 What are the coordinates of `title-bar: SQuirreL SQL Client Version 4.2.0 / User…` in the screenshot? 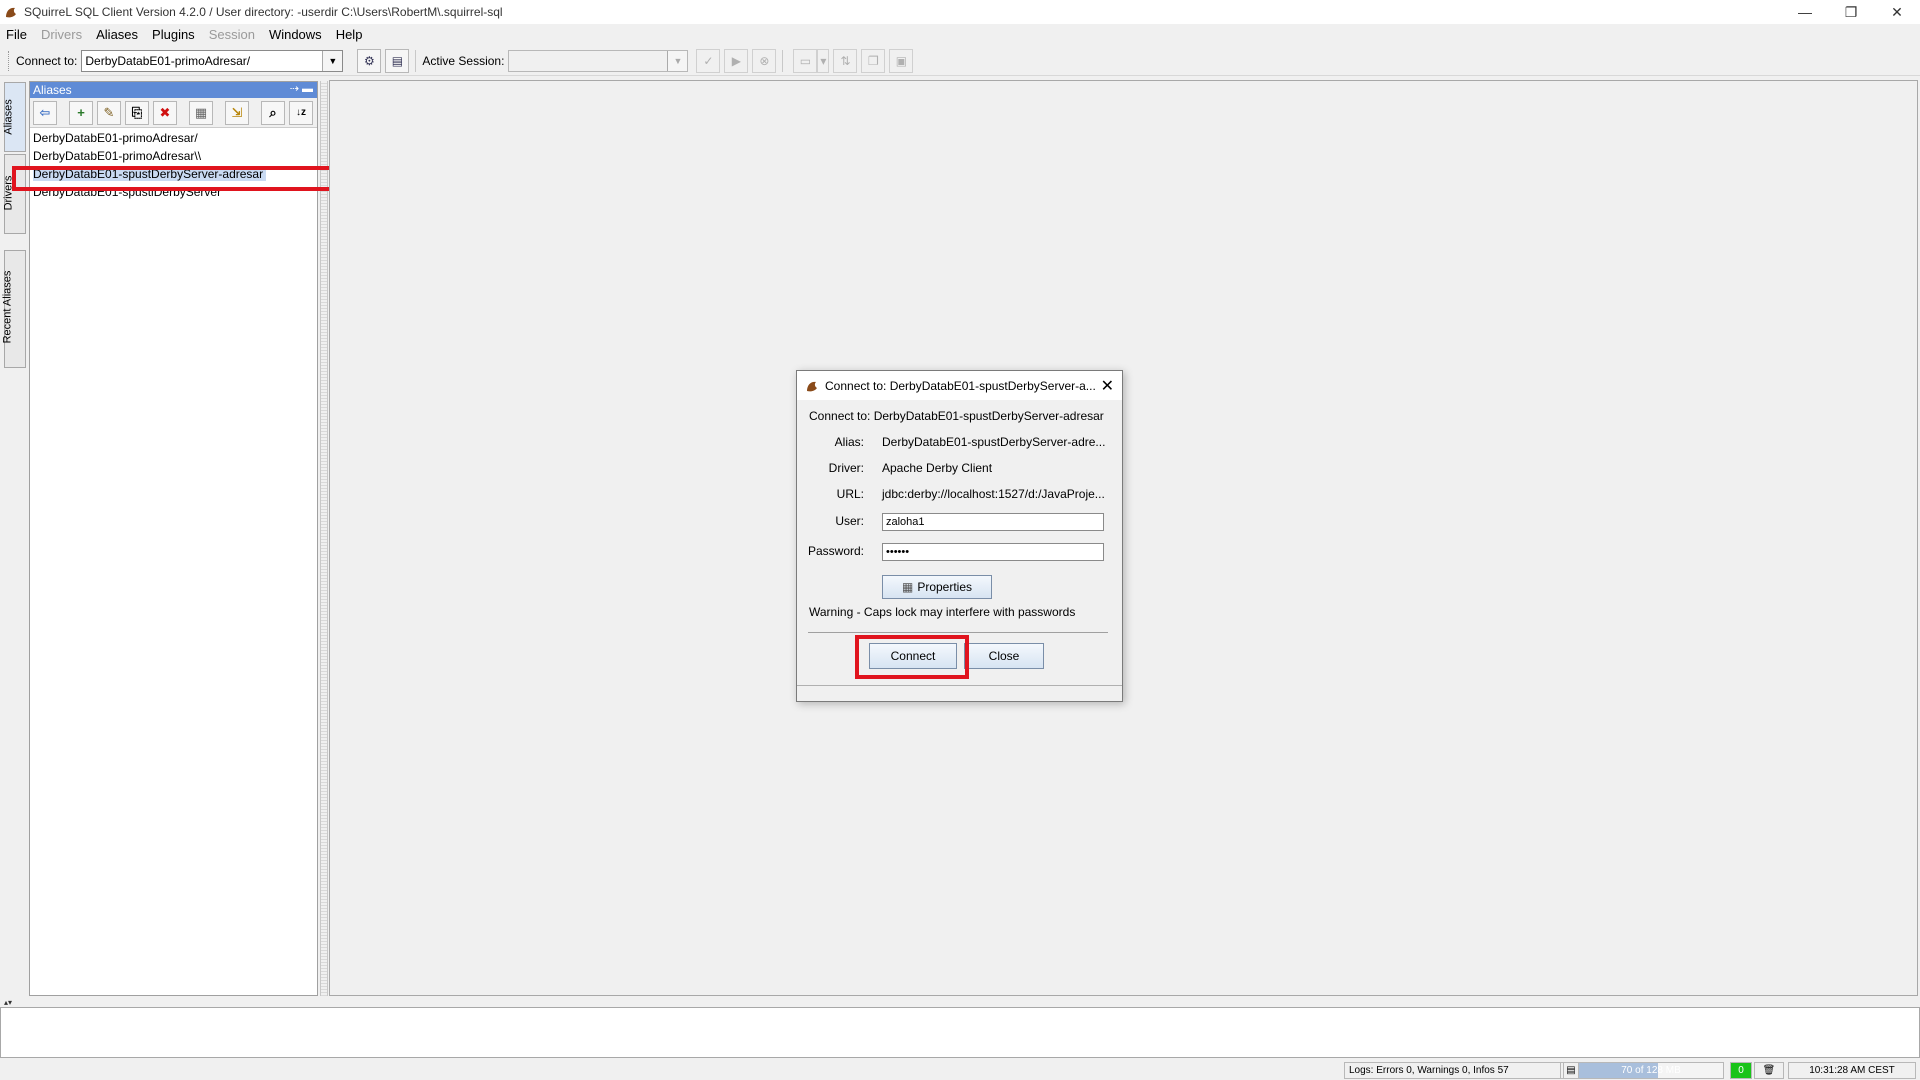 It's located at (960, 12).